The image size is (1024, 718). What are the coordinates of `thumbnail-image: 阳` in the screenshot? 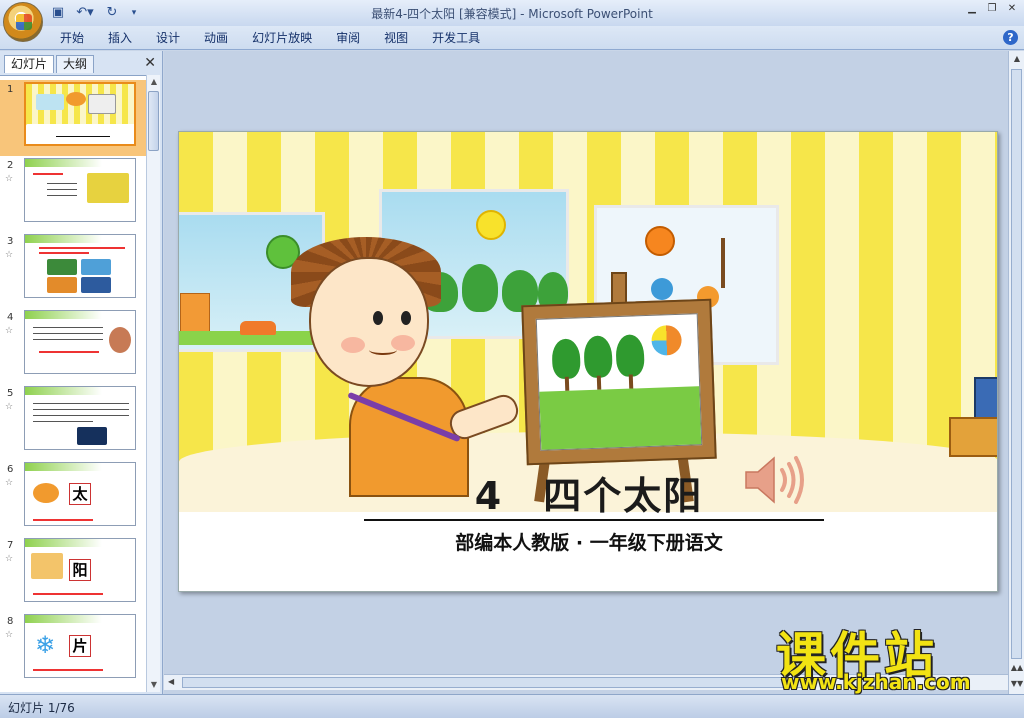 It's located at (80, 570).